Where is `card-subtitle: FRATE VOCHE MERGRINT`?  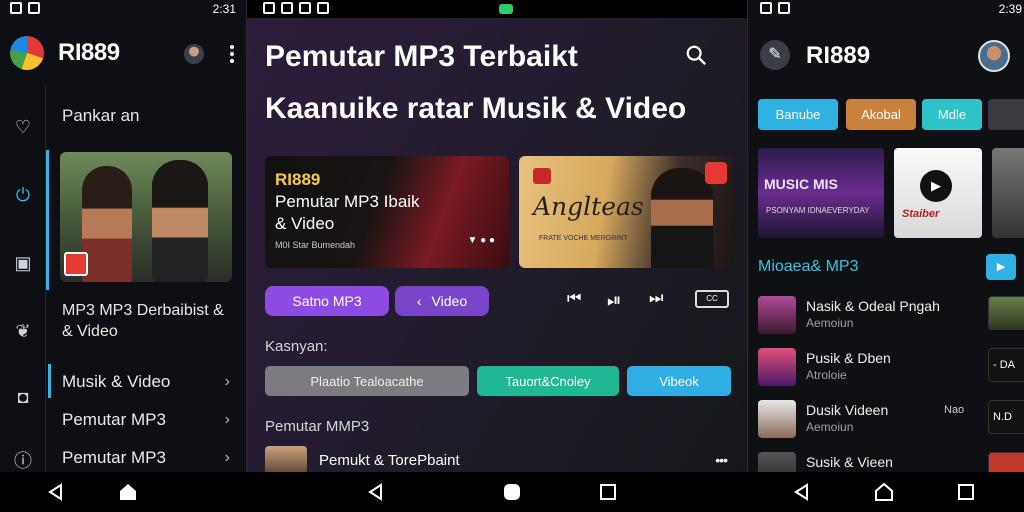 card-subtitle: FRATE VOCHE MERGRINT is located at coordinates (583, 238).